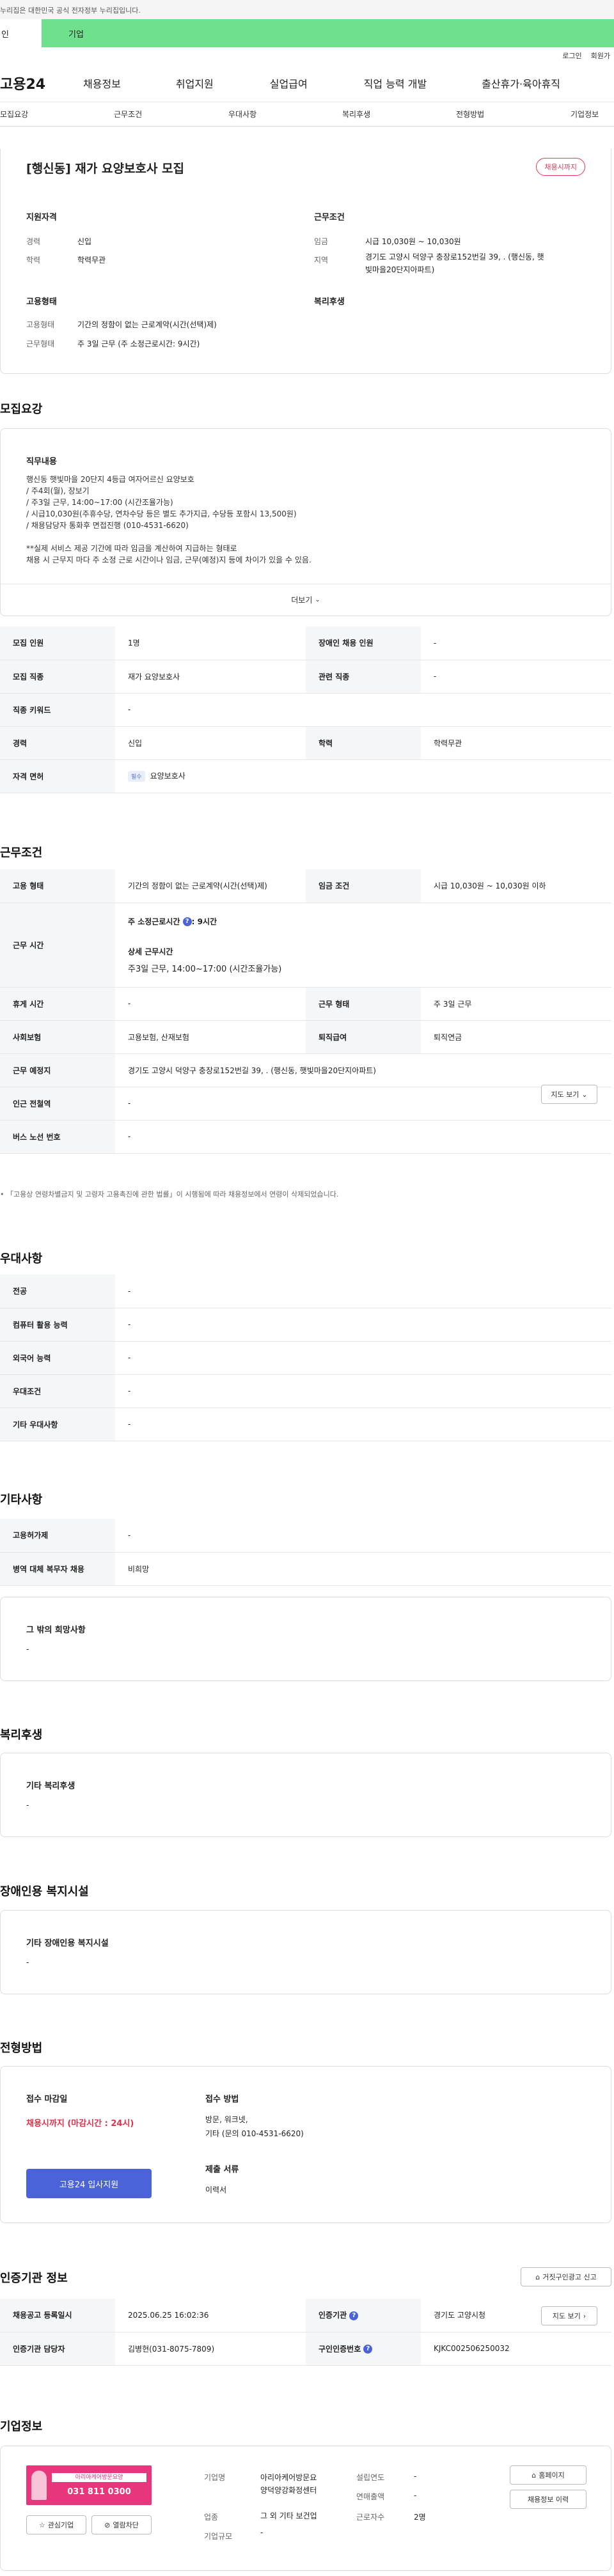 The width and height of the screenshot is (614, 2576). What do you see at coordinates (56, 2524) in the screenshot?
I see `interest-company-button: ☆ 관심기업` at bounding box center [56, 2524].